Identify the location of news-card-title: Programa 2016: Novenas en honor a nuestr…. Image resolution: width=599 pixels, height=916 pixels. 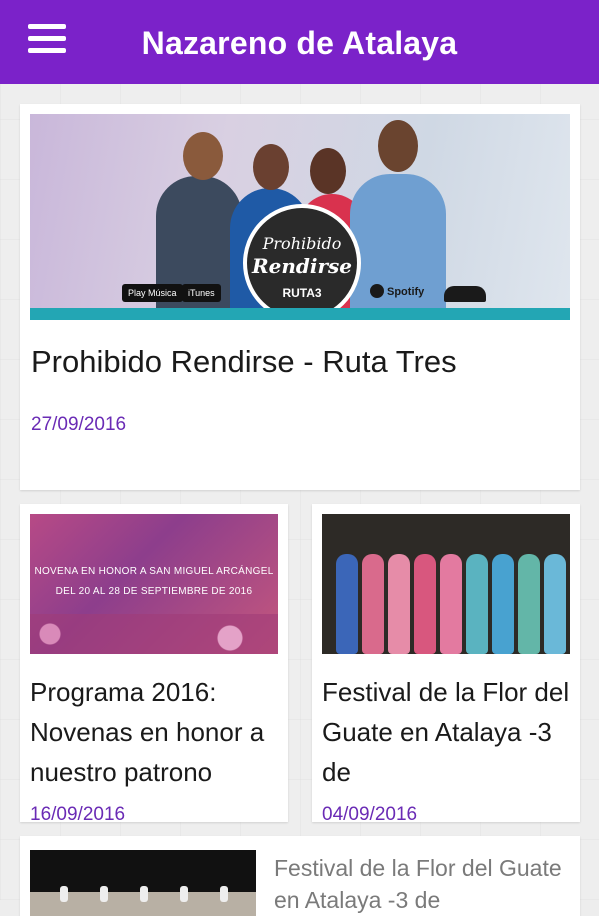
(147, 732).